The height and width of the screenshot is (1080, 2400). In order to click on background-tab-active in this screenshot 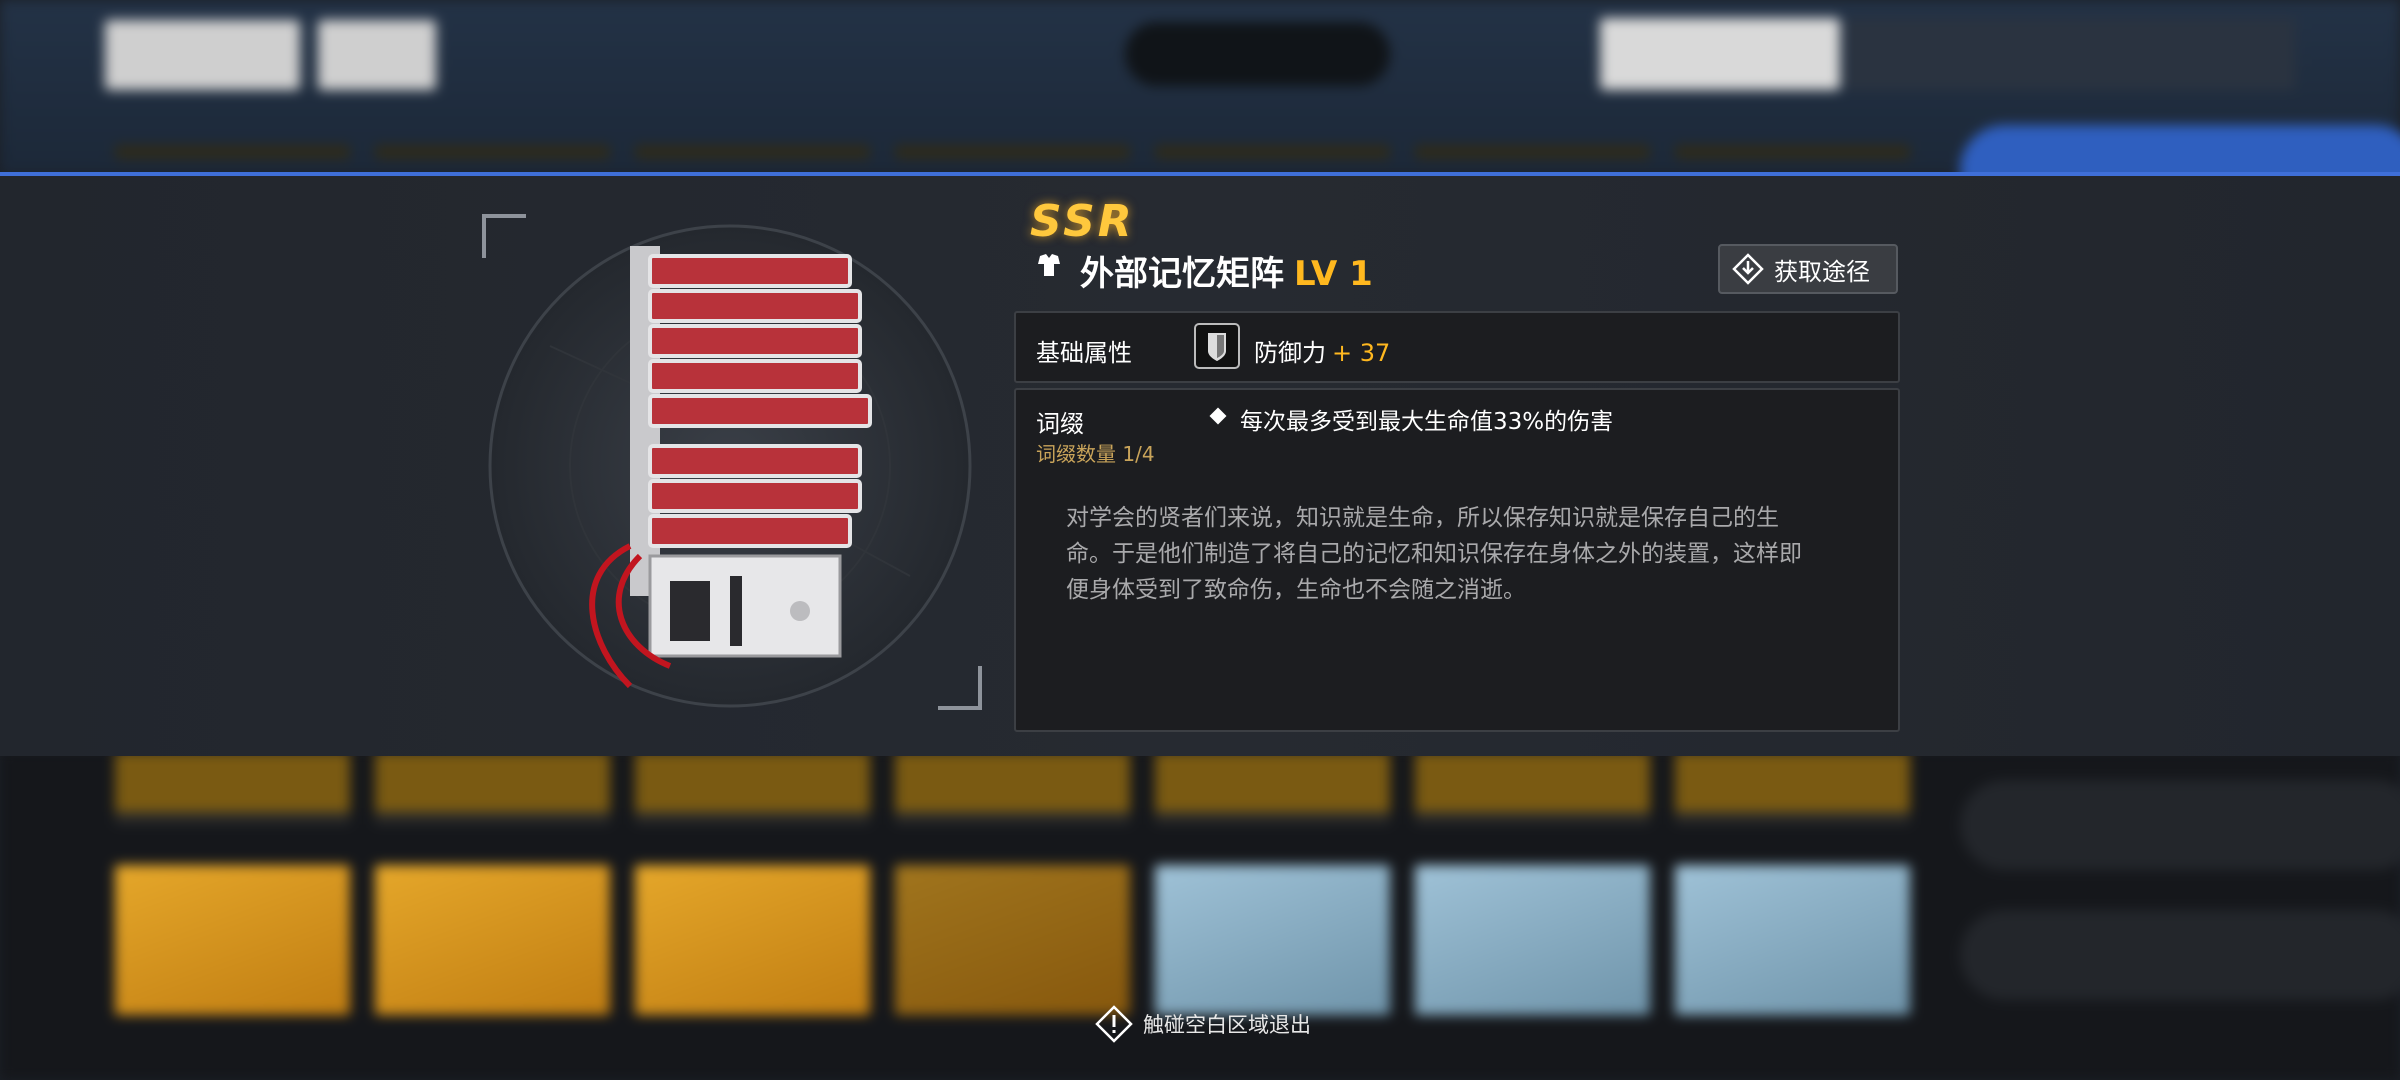, I will do `click(1720, 54)`.